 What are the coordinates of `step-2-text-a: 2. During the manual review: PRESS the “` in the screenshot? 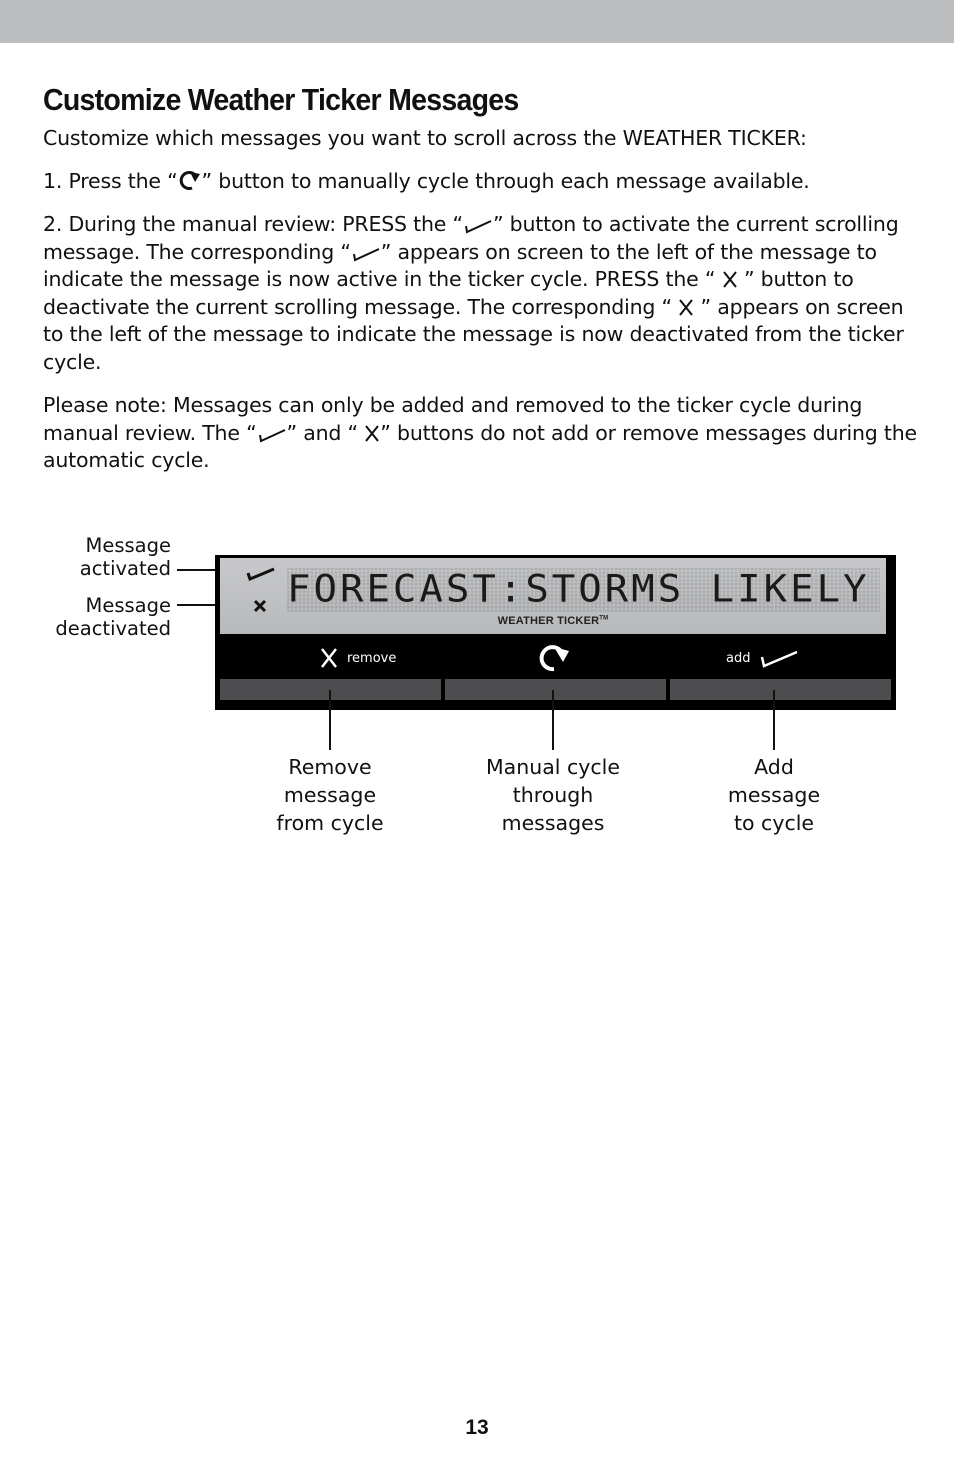 It's located at (253, 224).